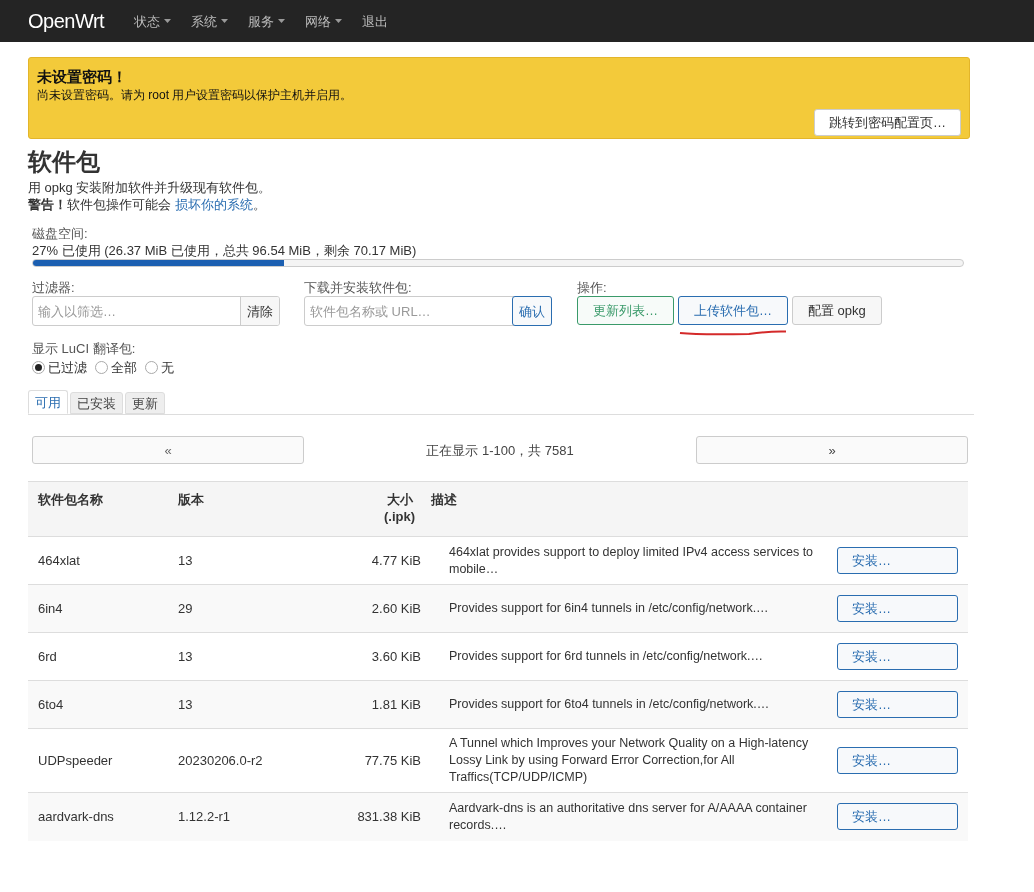  What do you see at coordinates (98, 760) in the screenshot?
I see `table-cell: UDPspeeder` at bounding box center [98, 760].